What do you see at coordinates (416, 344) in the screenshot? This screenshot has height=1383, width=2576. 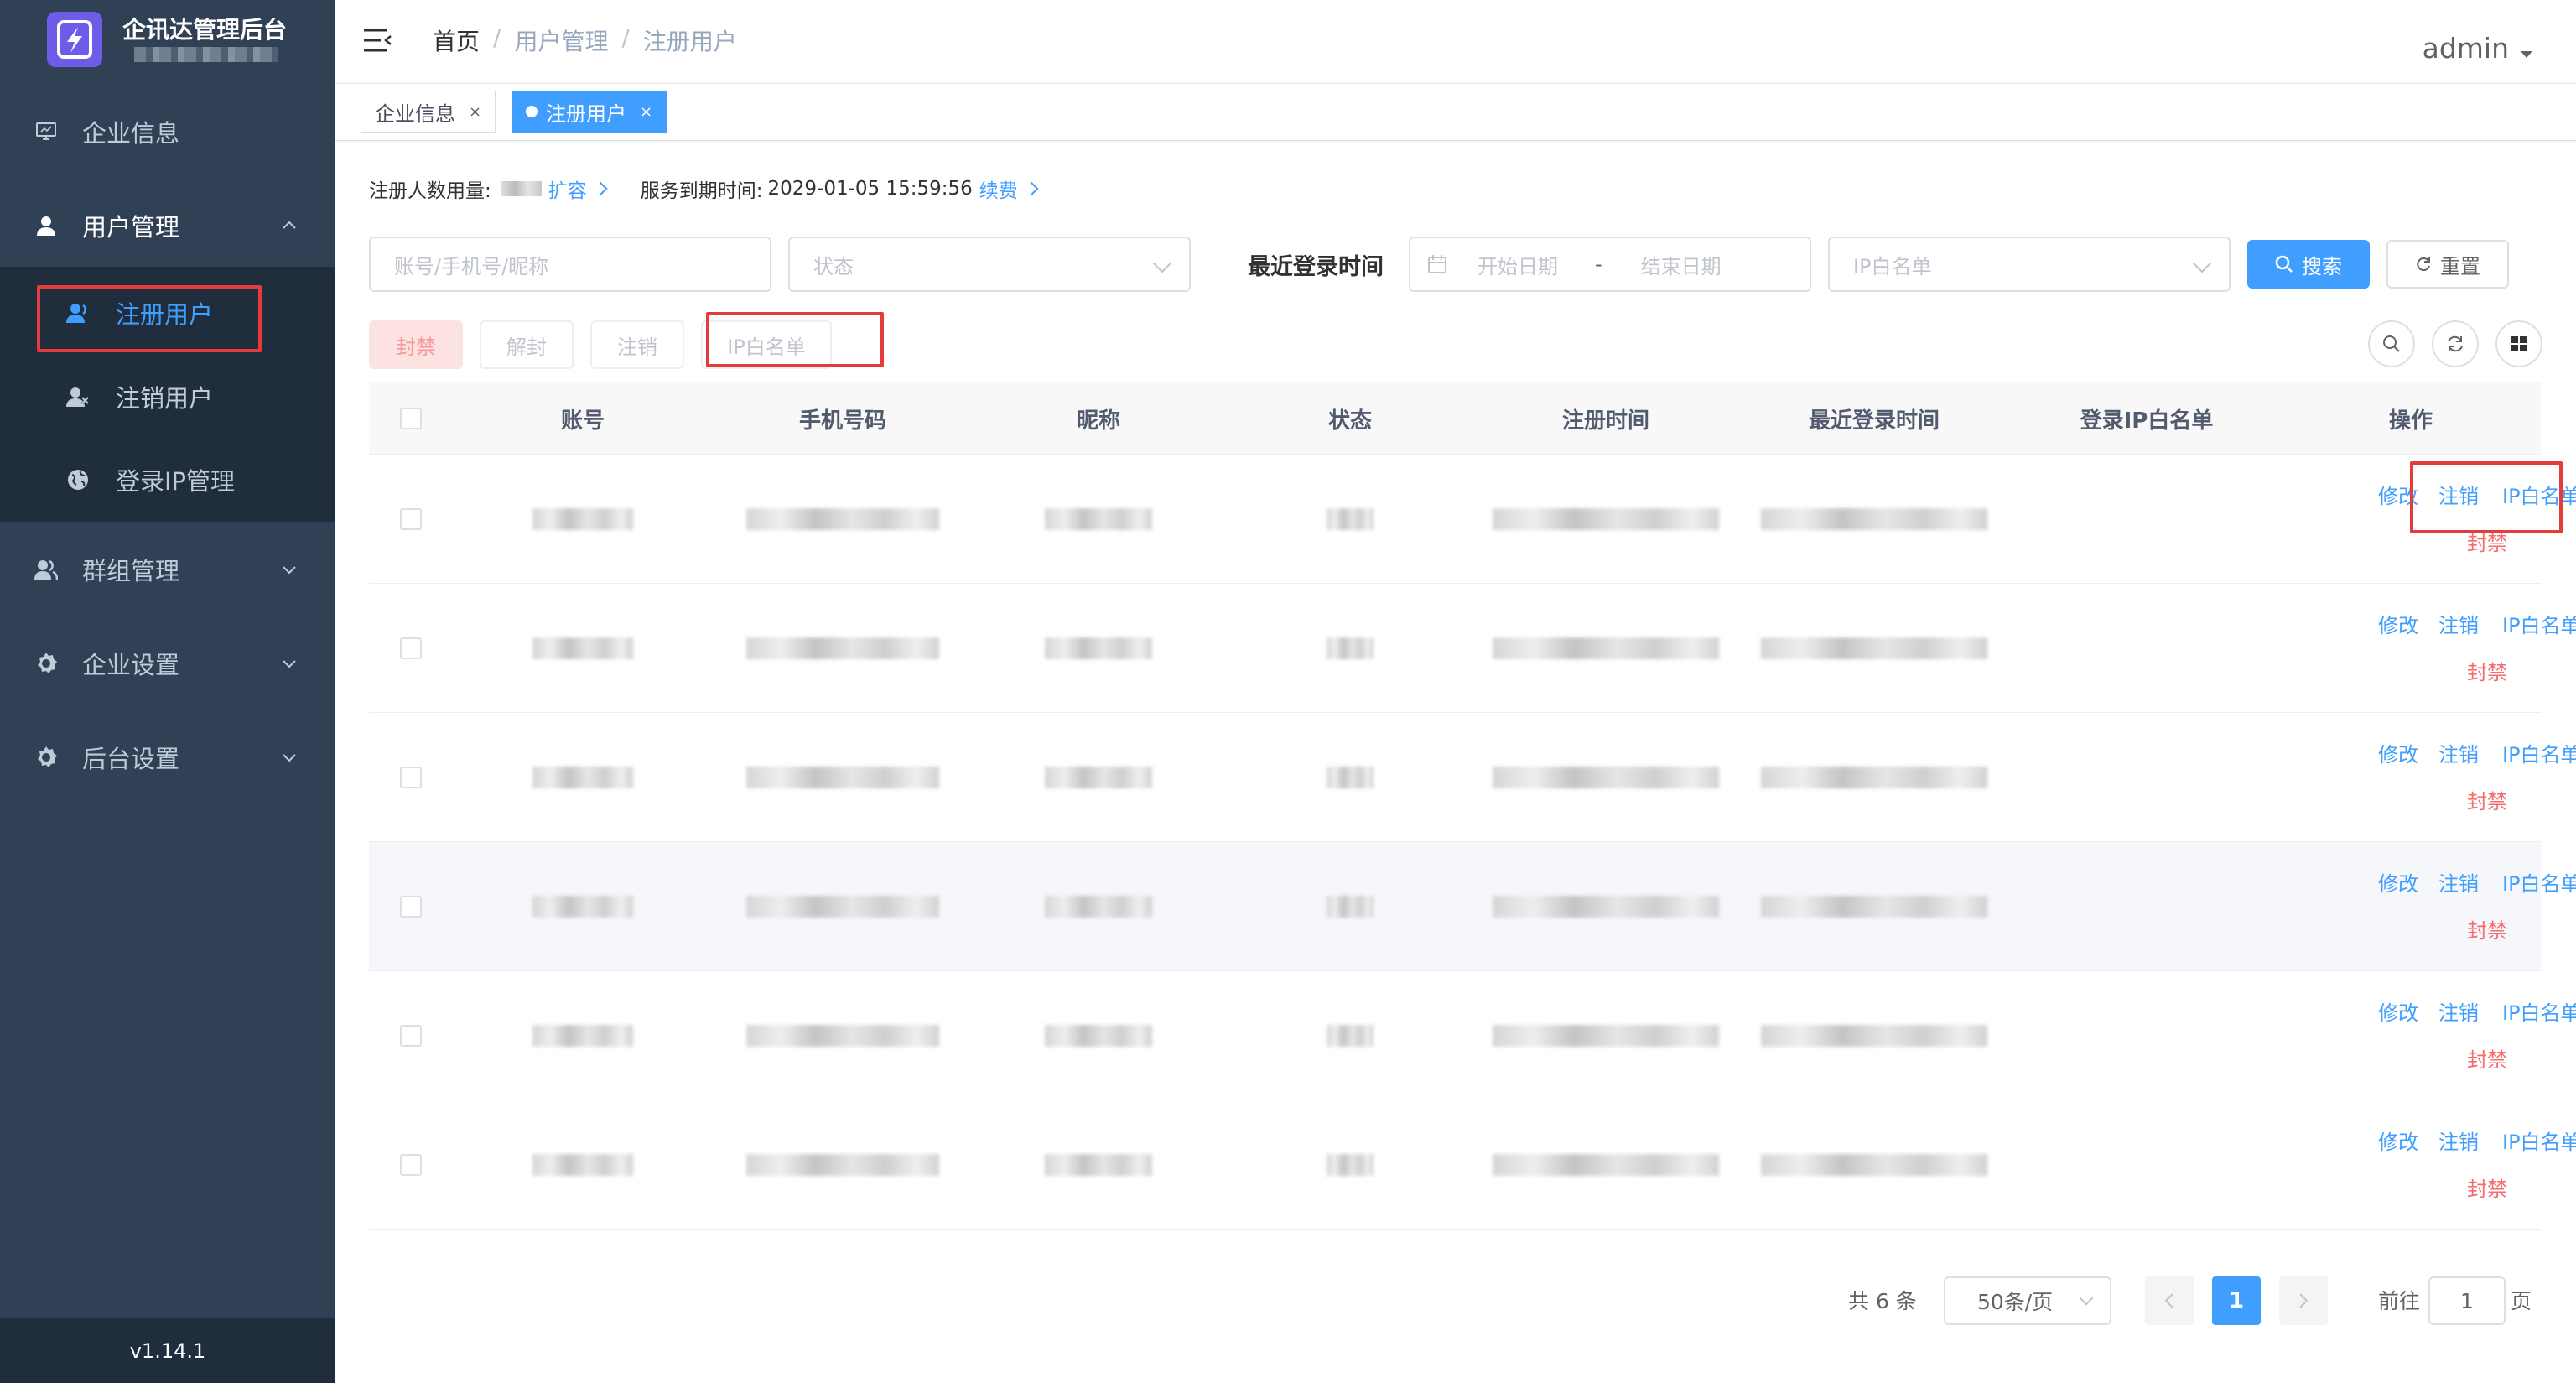 I see `ban-button: 封禁` at bounding box center [416, 344].